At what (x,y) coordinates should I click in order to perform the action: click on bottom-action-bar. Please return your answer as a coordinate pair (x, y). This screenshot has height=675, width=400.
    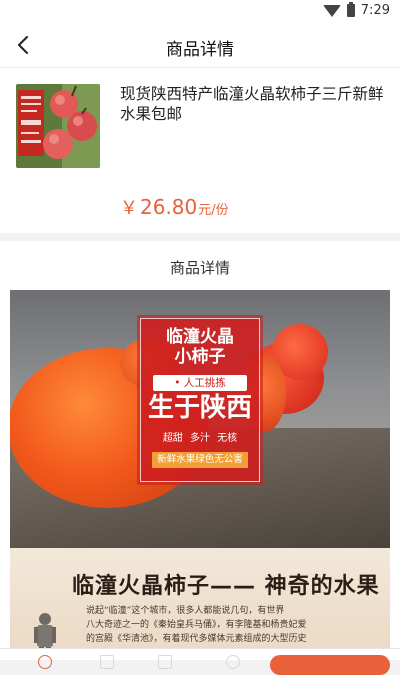
    Looking at the image, I should click on (200, 661).